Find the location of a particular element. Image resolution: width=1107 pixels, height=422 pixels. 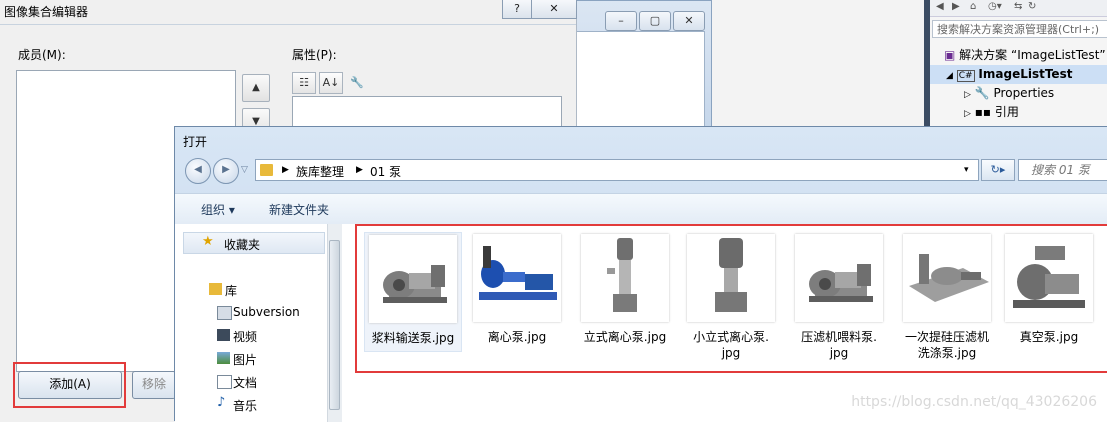

collapse-arrow-icon: ◢ is located at coordinates (949, 76).